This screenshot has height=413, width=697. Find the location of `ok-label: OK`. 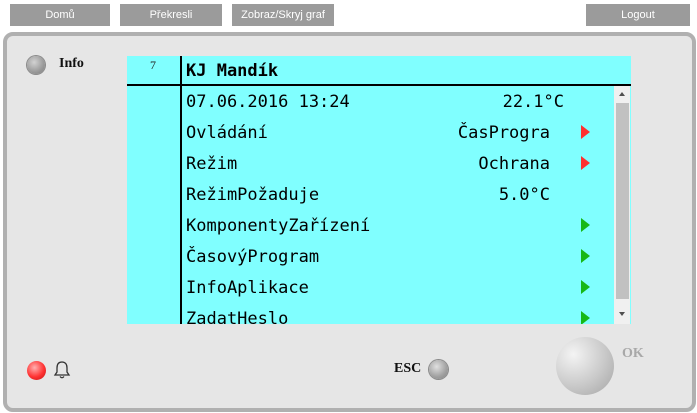

ok-label: OK is located at coordinates (633, 353).